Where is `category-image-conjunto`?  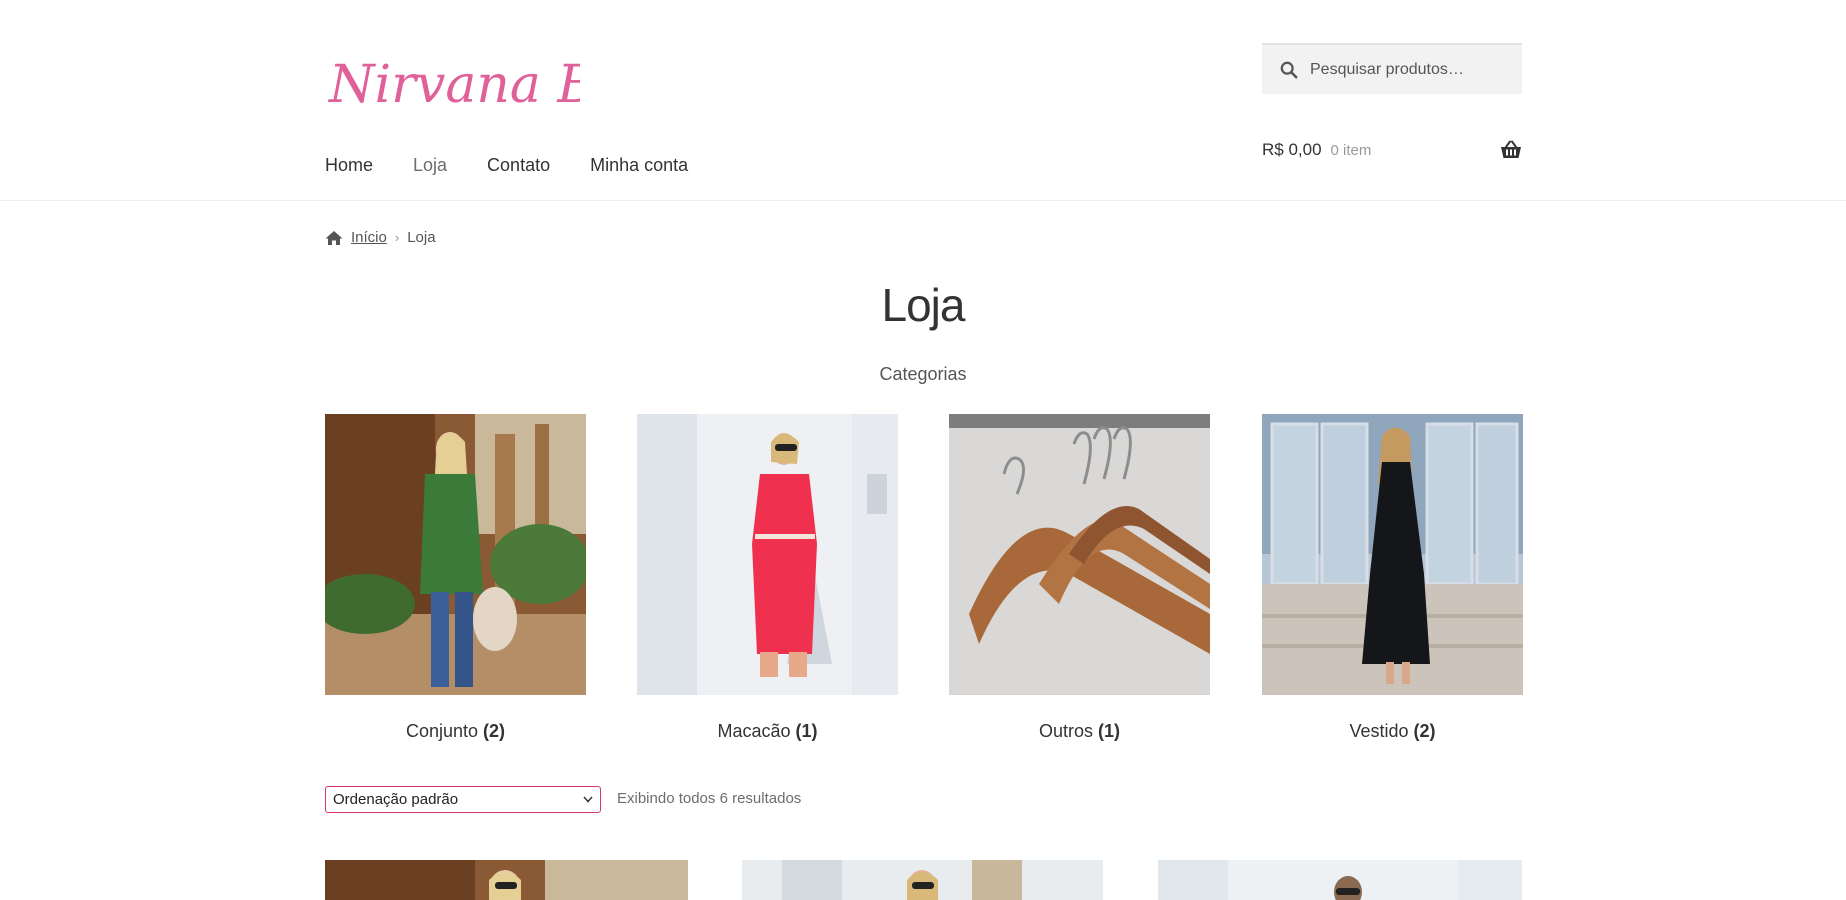
category-image-conjunto is located at coordinates (455, 554).